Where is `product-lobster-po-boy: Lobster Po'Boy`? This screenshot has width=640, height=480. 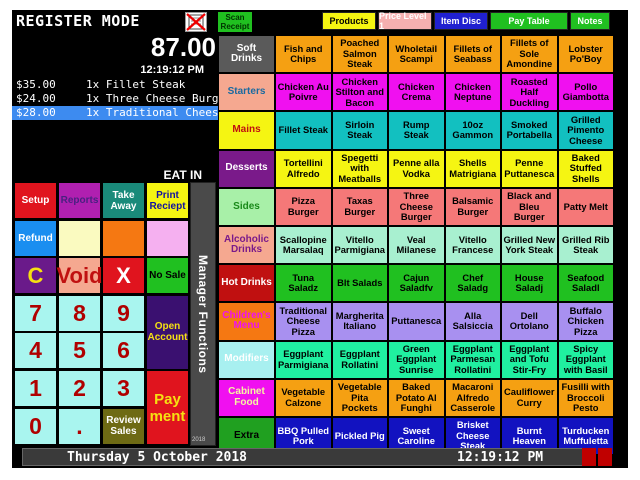
product-lobster-po-boy: Lobster Po'Boy is located at coordinates (585, 54).